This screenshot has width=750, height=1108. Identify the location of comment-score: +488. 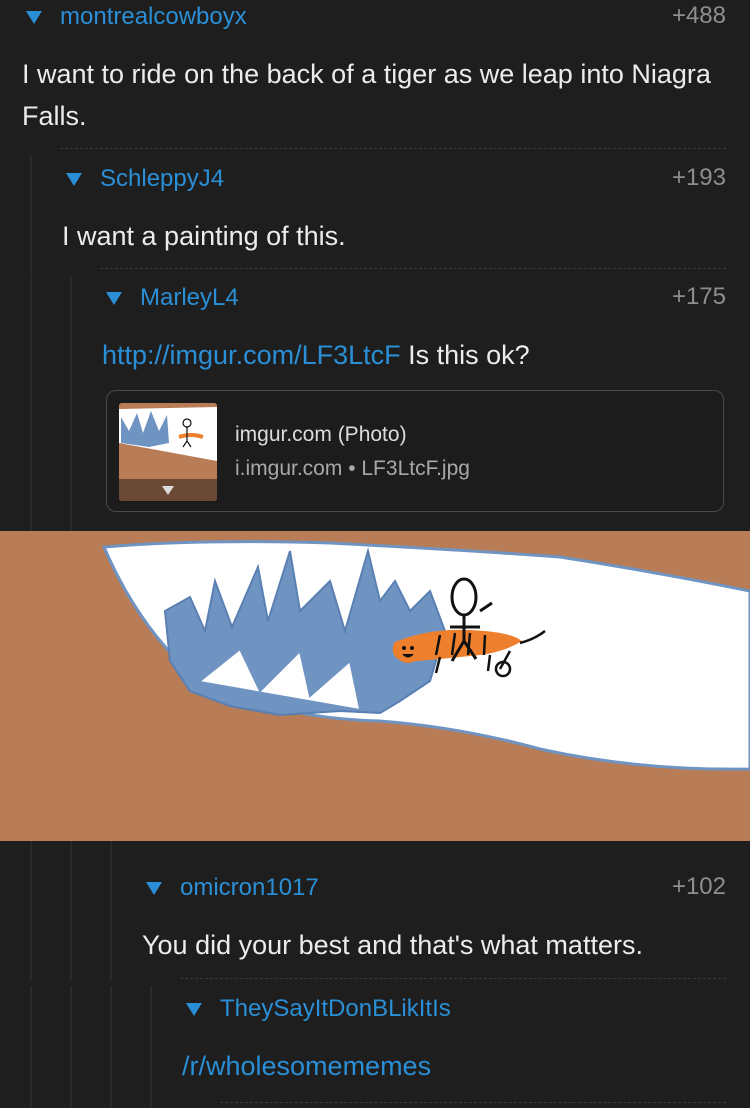
(698, 15).